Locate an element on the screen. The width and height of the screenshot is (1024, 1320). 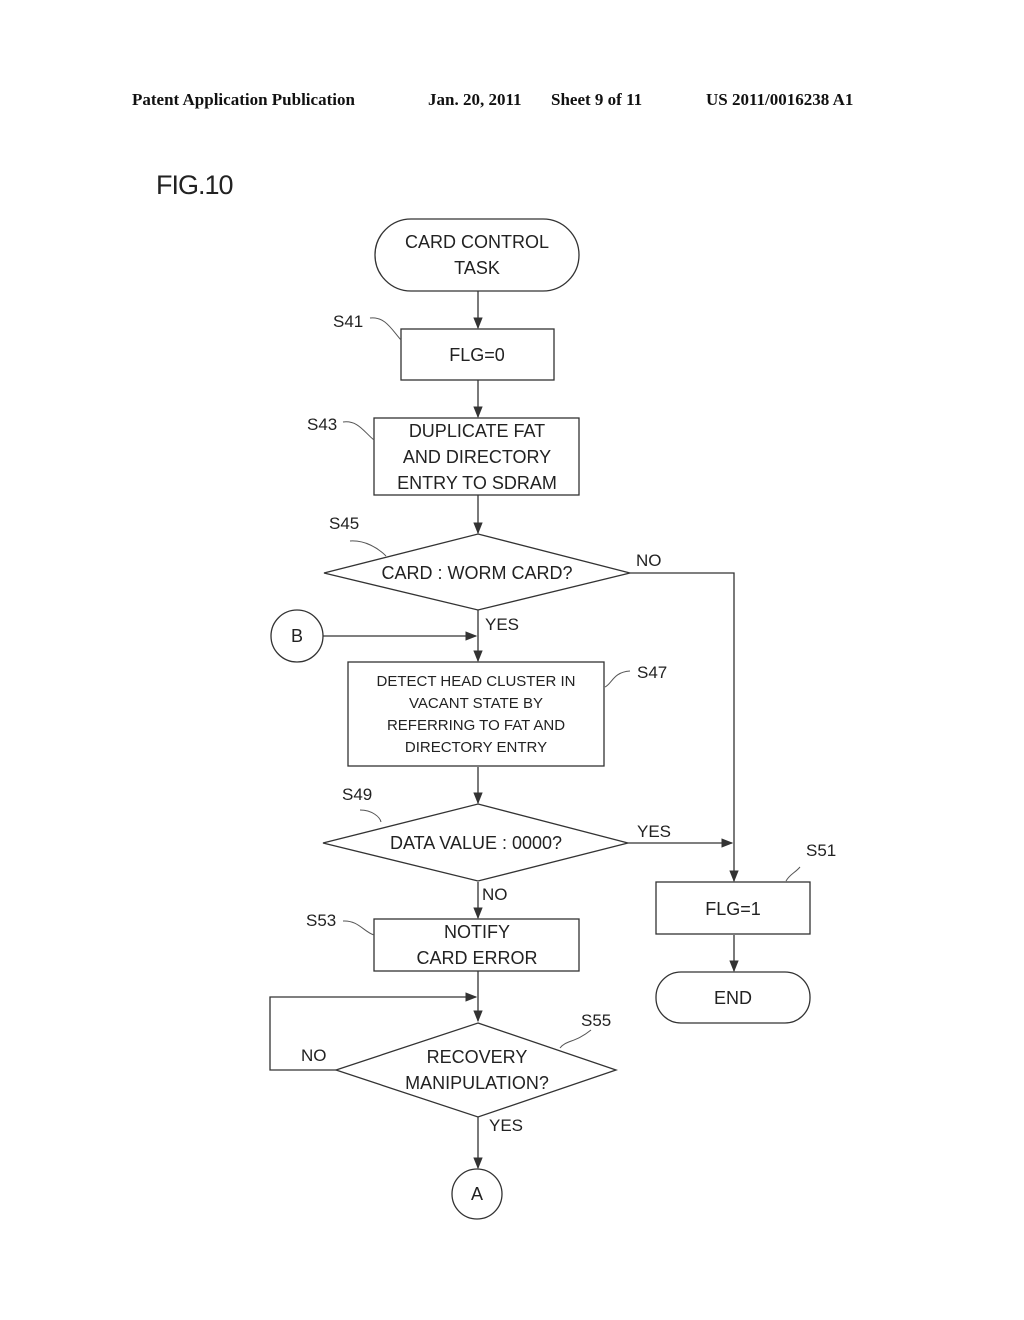
node-text: MANIPULATION? is located at coordinates (477, 1083).